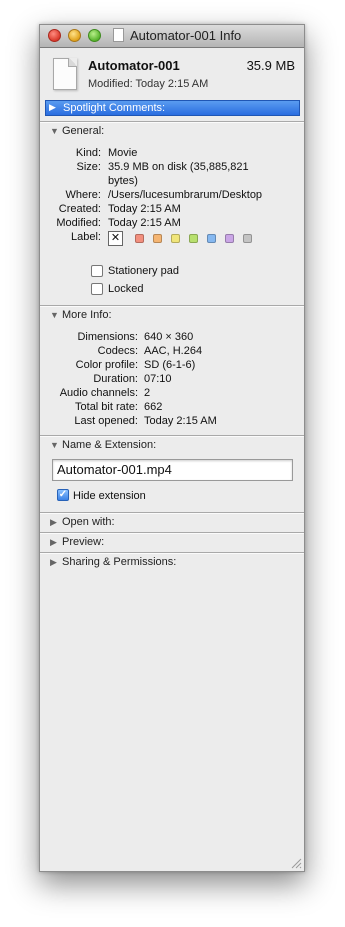  What do you see at coordinates (180, 421) in the screenshot?
I see `last-opened-value: Today 2:15 AM` at bounding box center [180, 421].